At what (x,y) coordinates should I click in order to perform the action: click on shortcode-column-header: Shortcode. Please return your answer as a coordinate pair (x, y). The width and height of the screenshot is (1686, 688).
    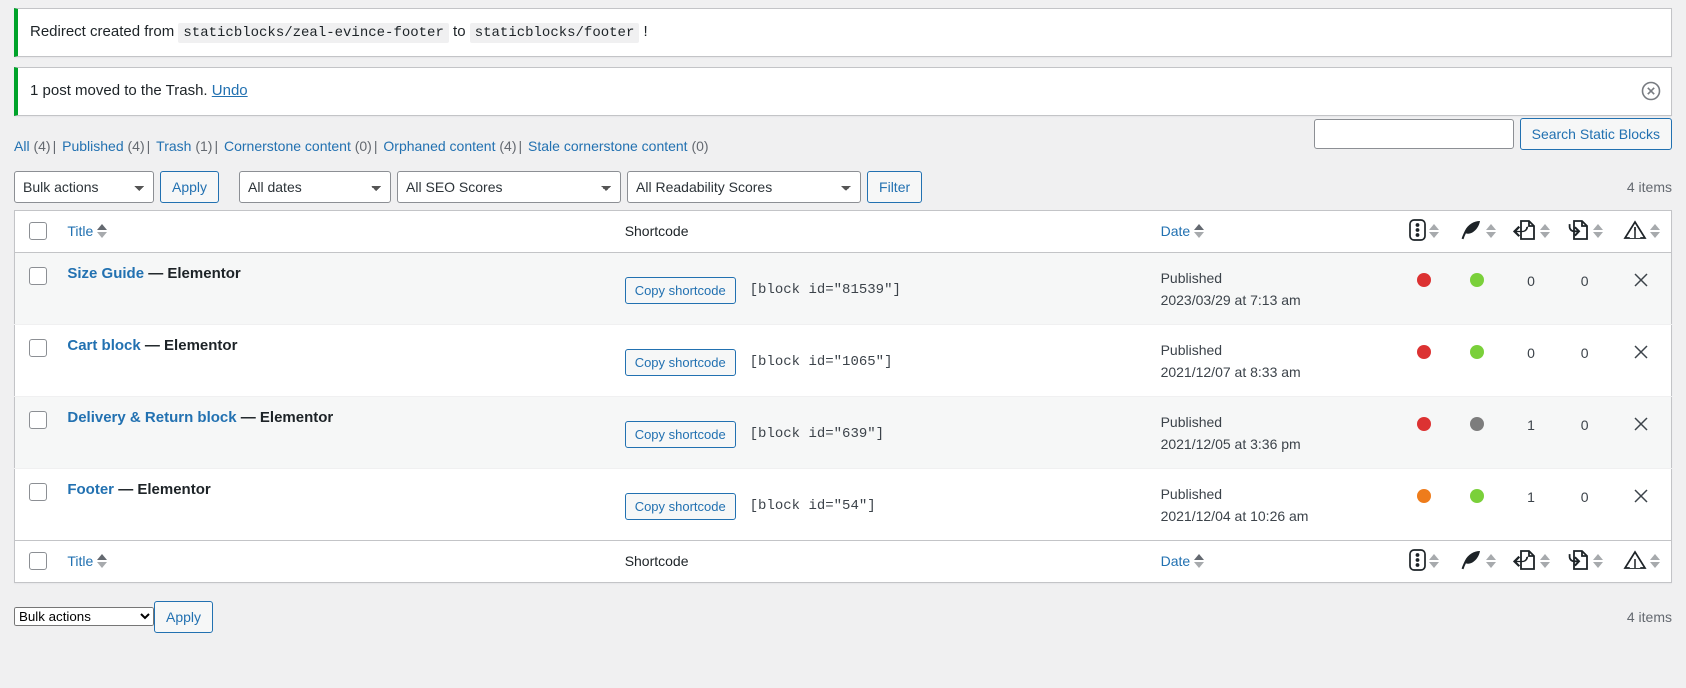
    Looking at the image, I should click on (882, 231).